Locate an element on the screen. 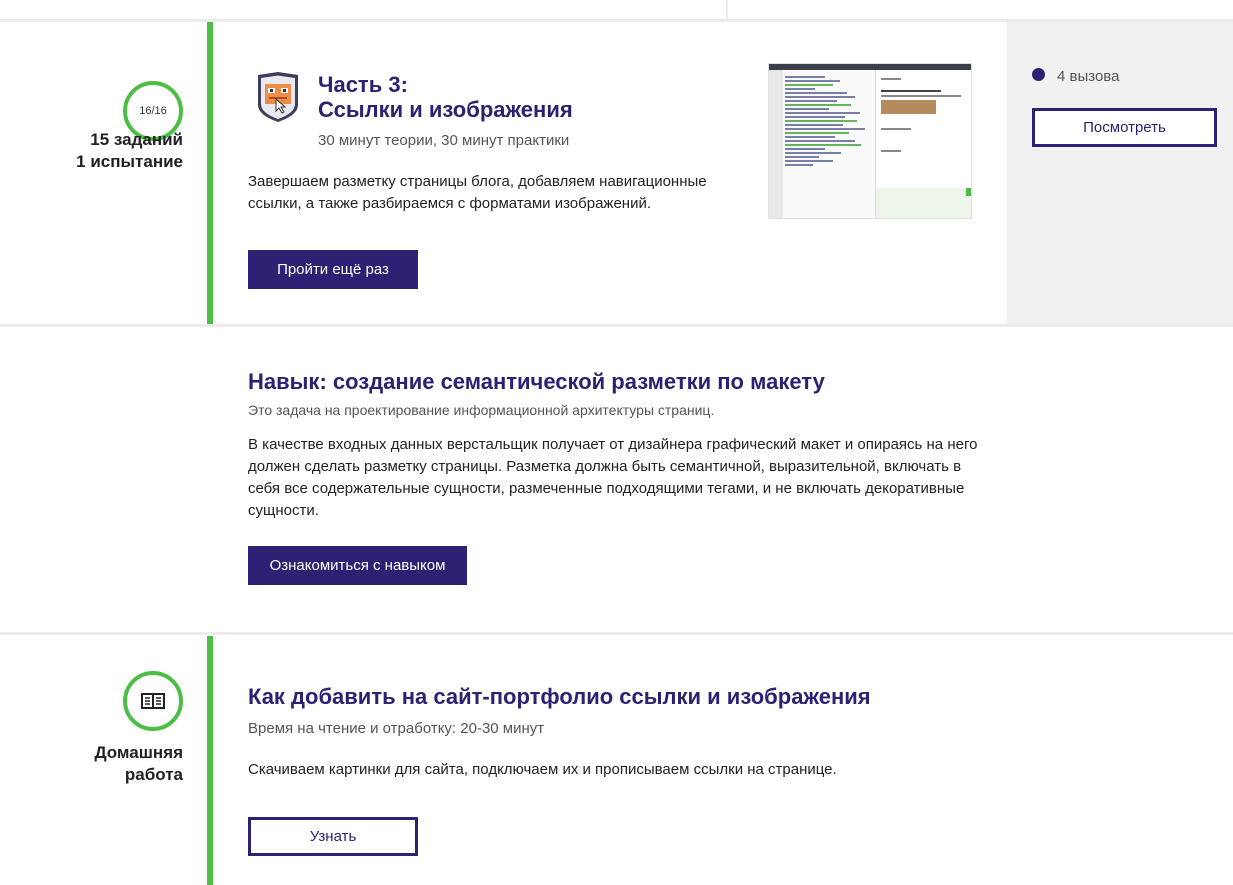  view-button: Посмотреть is located at coordinates (1124, 127).